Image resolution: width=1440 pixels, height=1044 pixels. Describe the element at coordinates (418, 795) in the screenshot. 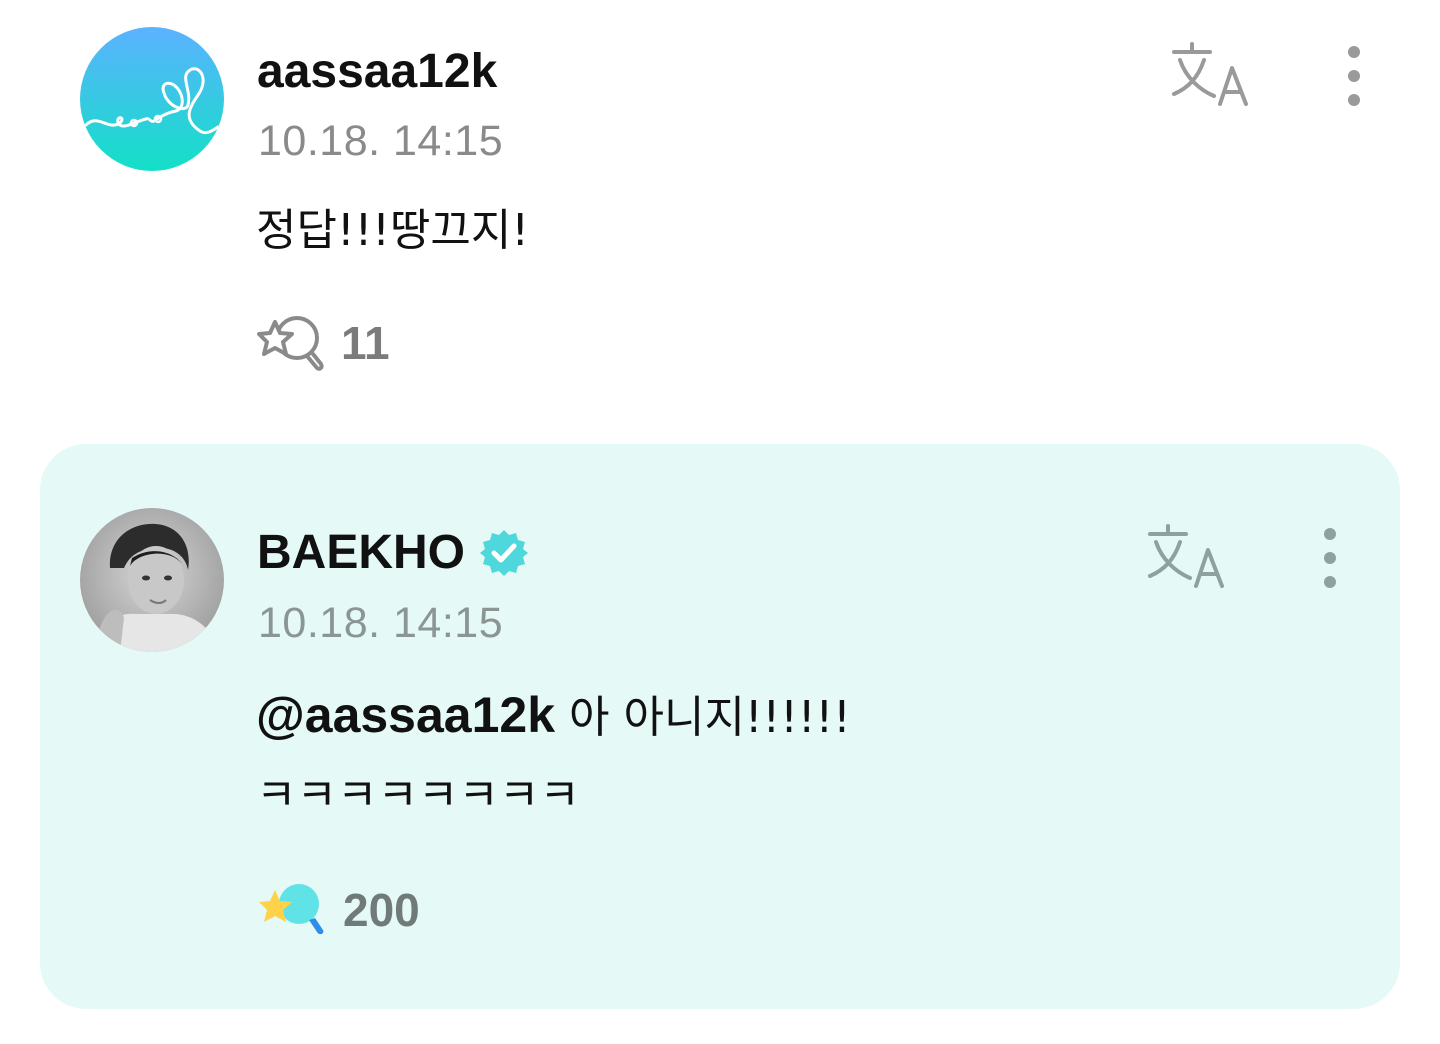

I see `comment-line-2: ㅋㅋㅋㅋㅋㅋㅋㅋ` at that location.